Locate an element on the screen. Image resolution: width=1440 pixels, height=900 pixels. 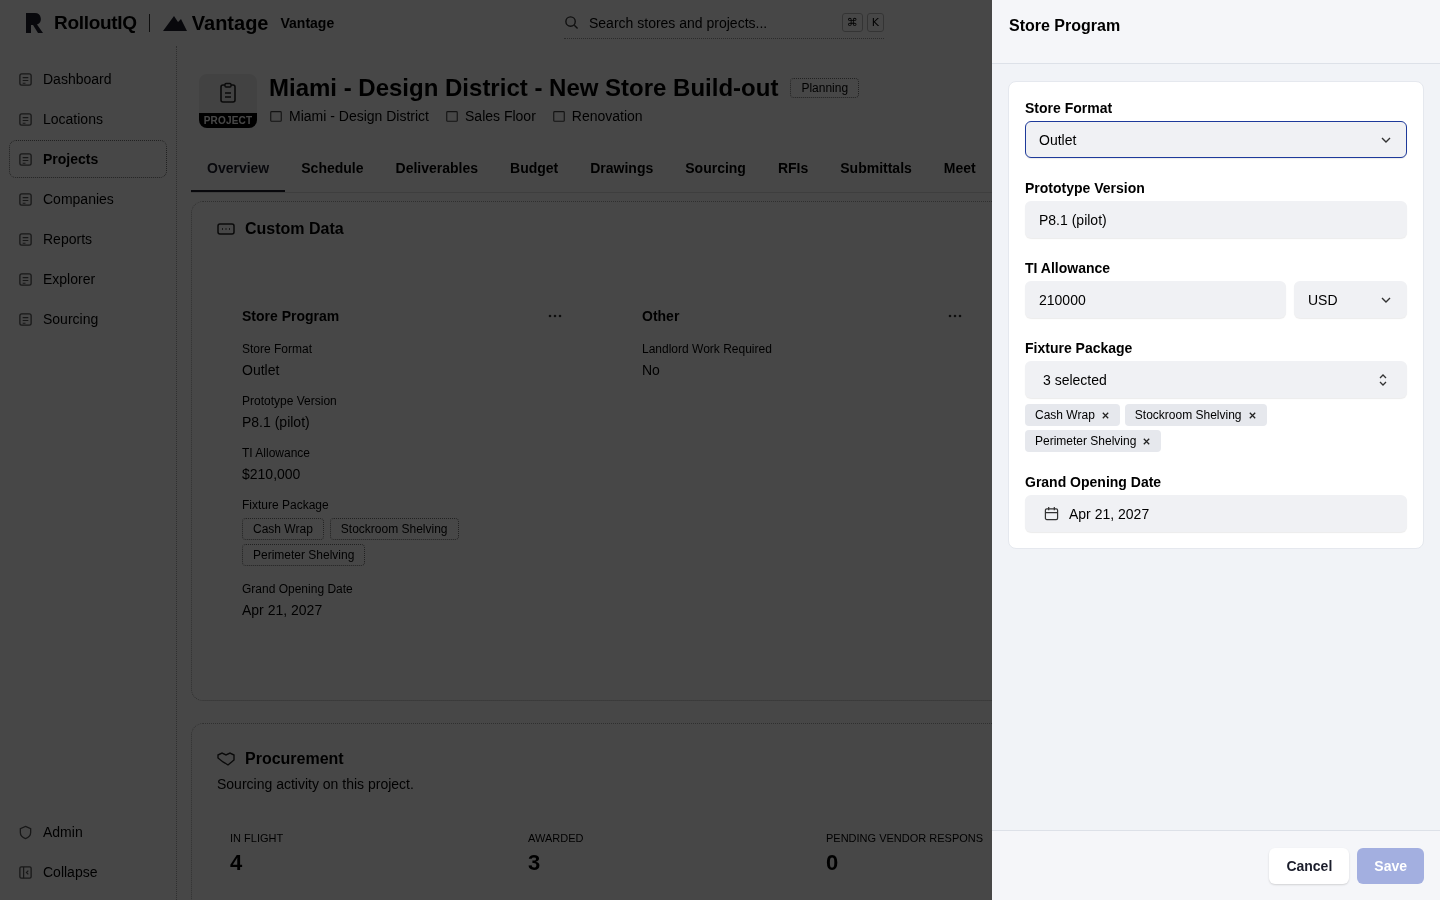
field-value: P8.1 (pilot) is located at coordinates (276, 422).